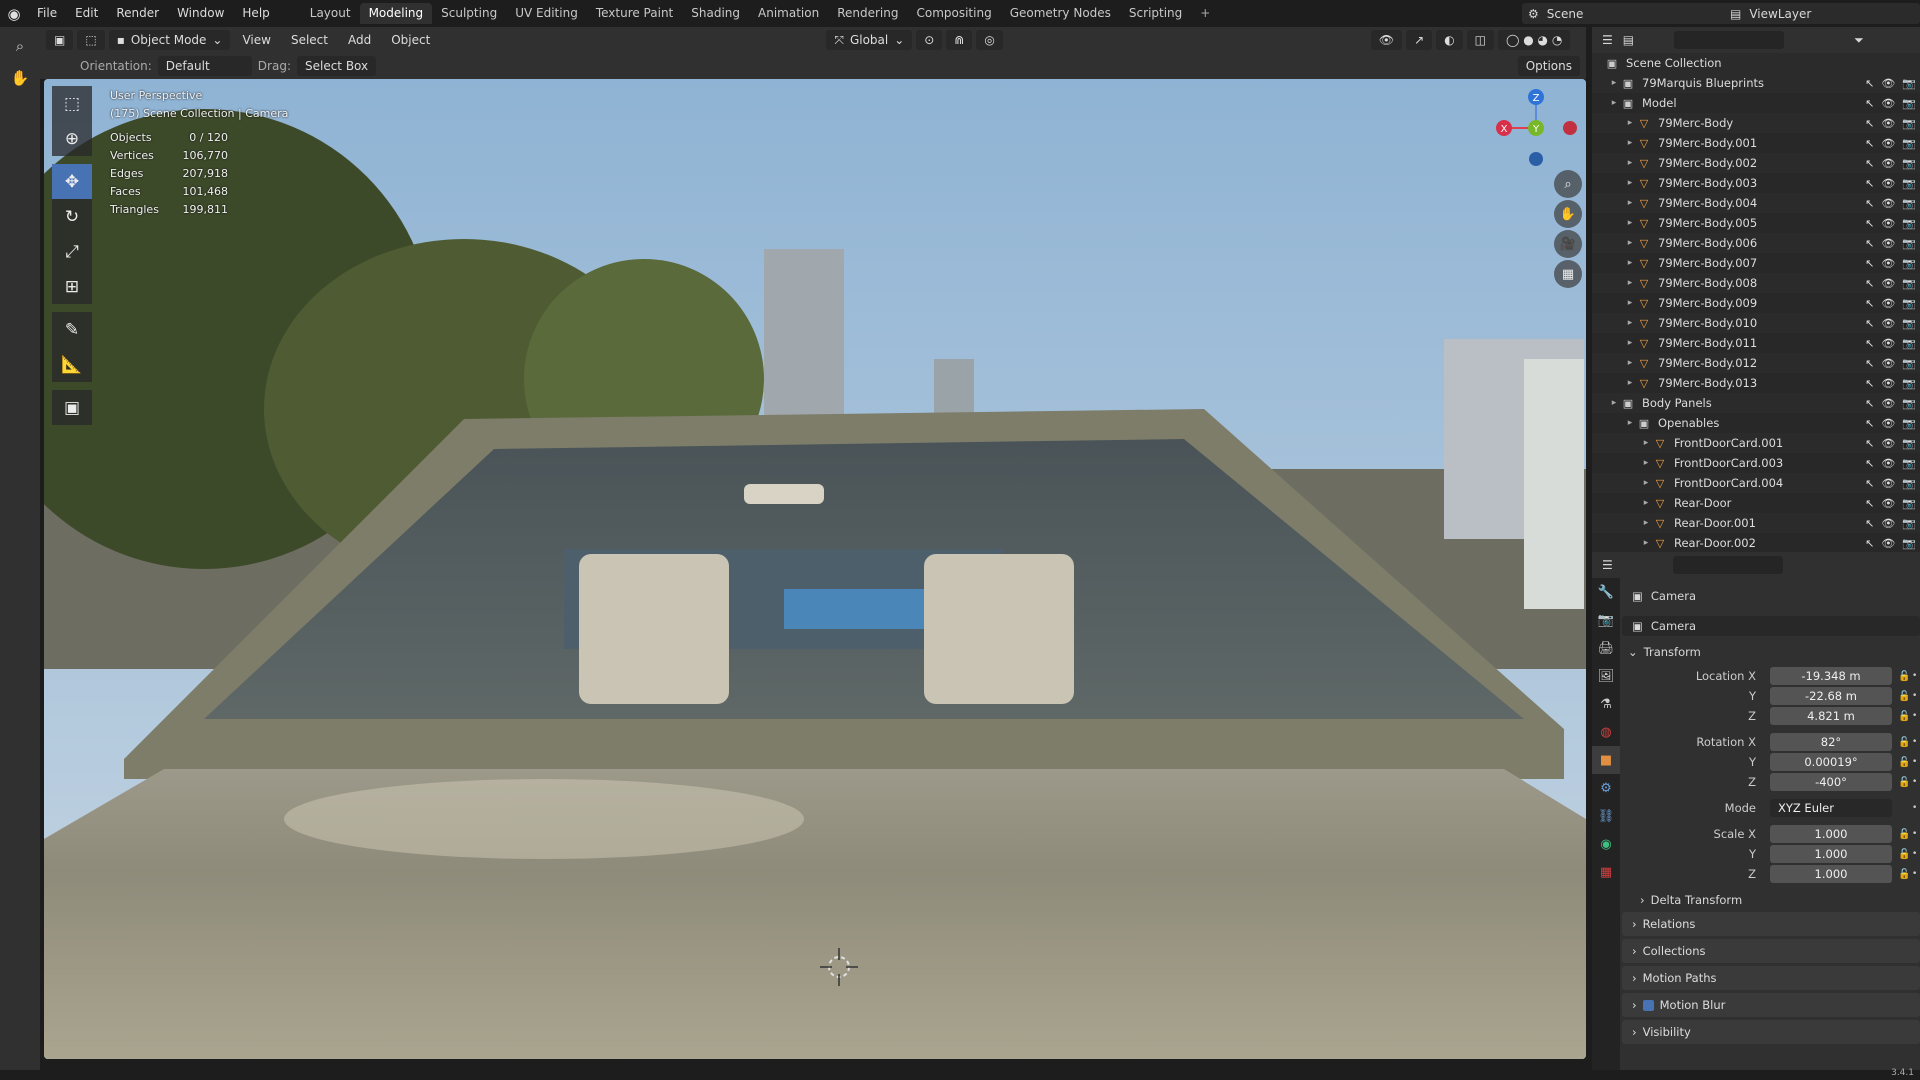  What do you see at coordinates (1606, 872) in the screenshot?
I see `data-tab-icon: ▦` at bounding box center [1606, 872].